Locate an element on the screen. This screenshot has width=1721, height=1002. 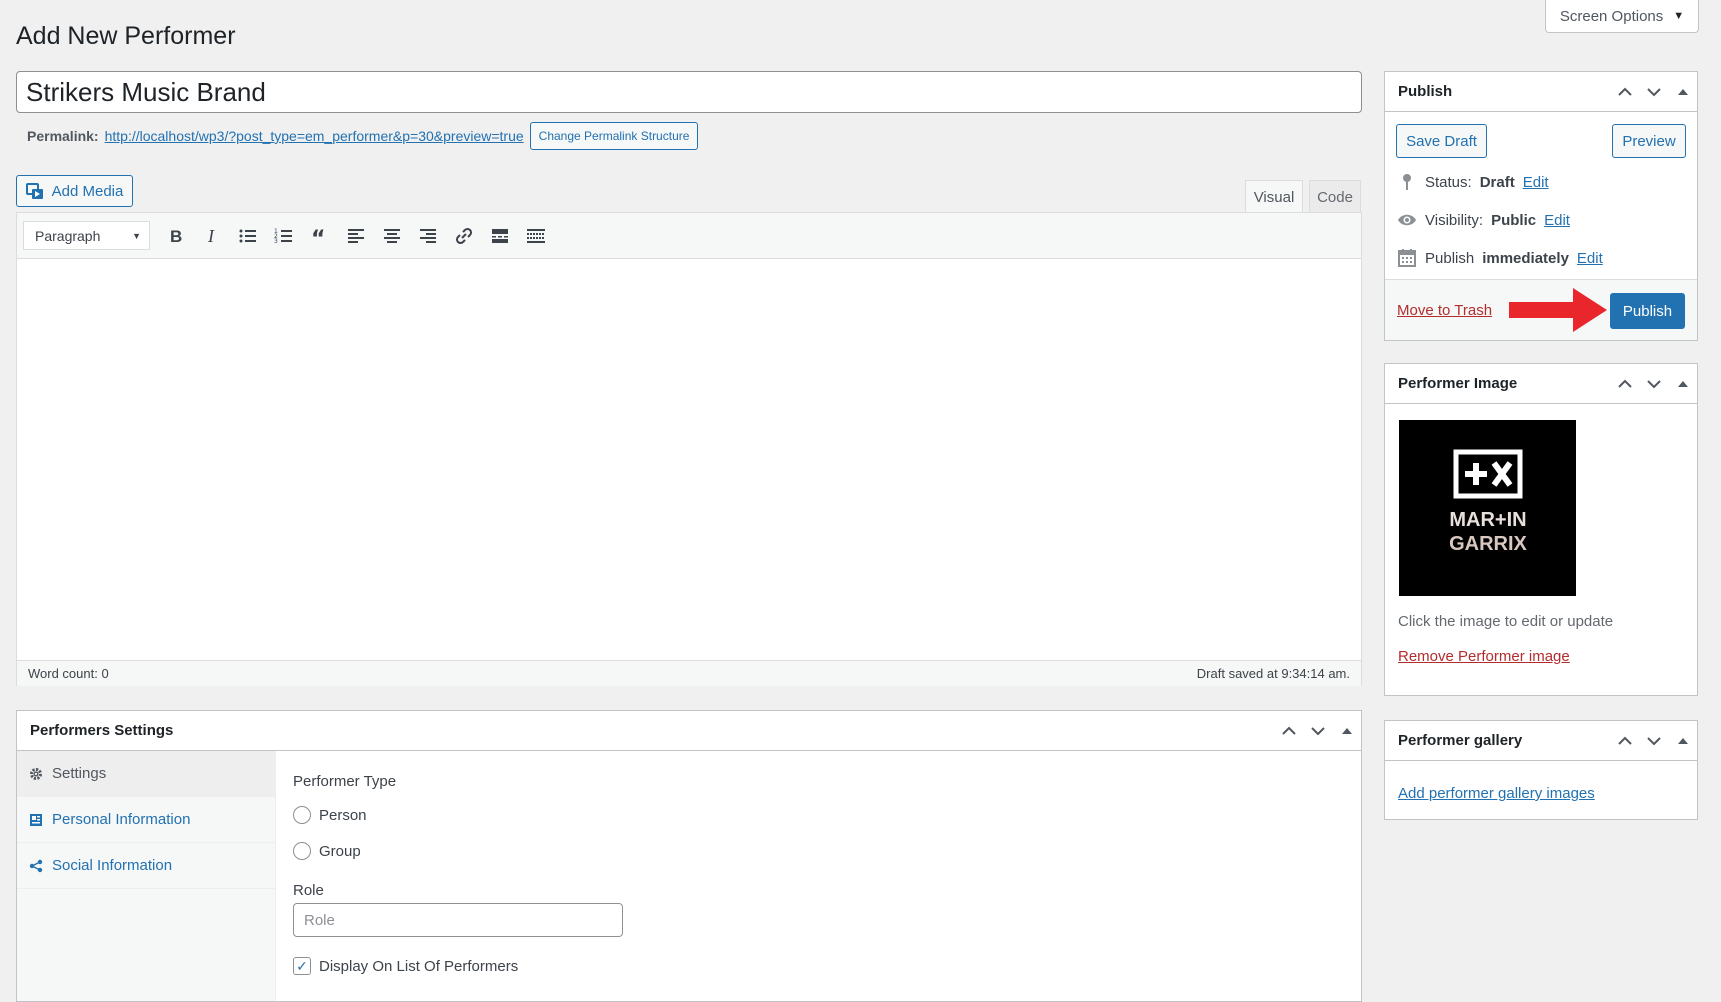
italic-icon: I is located at coordinates (212, 236).